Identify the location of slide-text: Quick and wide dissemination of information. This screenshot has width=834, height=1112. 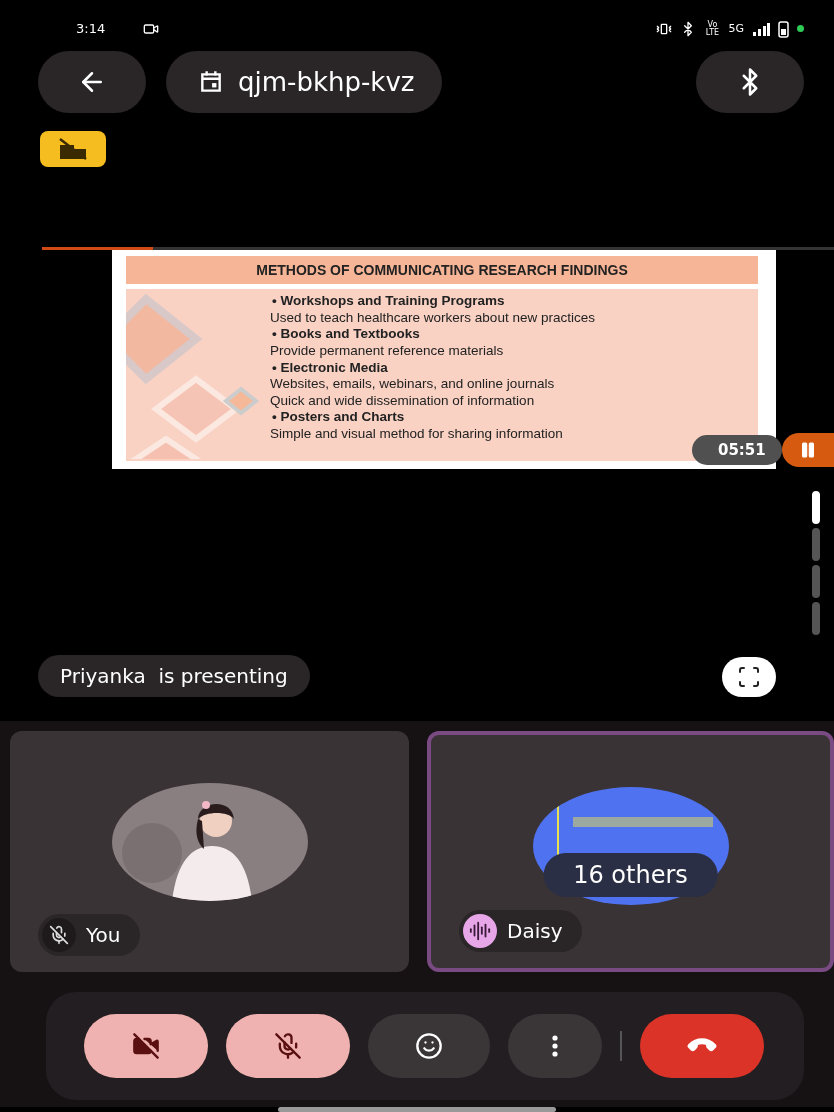
(403, 401).